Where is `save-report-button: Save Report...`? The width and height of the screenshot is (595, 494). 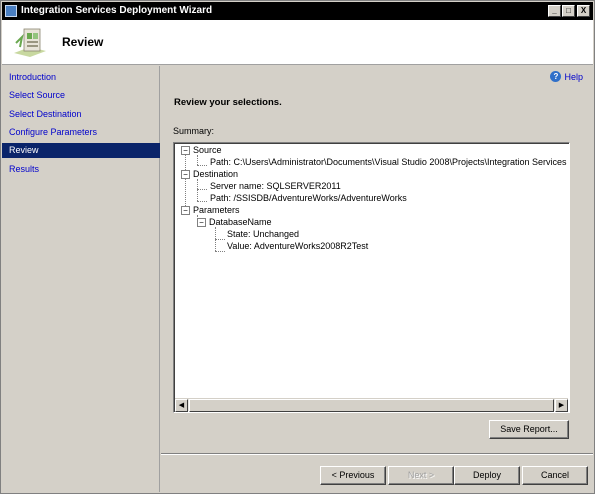 save-report-button: Save Report... is located at coordinates (529, 429).